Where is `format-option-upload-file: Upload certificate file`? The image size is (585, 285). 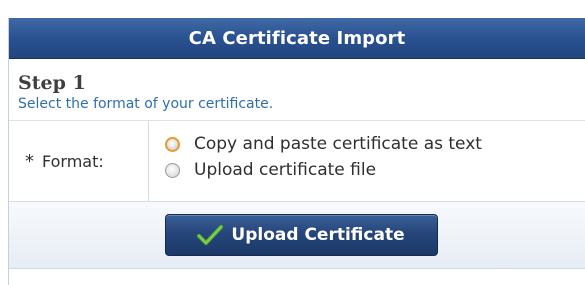
format-option-upload-file: Upload certificate file is located at coordinates (323, 170).